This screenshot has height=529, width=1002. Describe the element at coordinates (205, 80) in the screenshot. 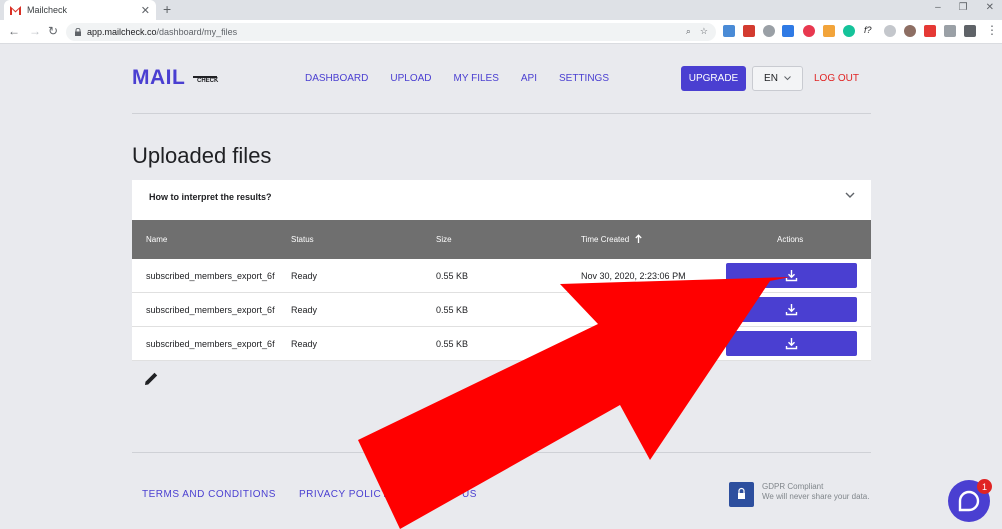

I see `logo-subtext: CHECK` at that location.